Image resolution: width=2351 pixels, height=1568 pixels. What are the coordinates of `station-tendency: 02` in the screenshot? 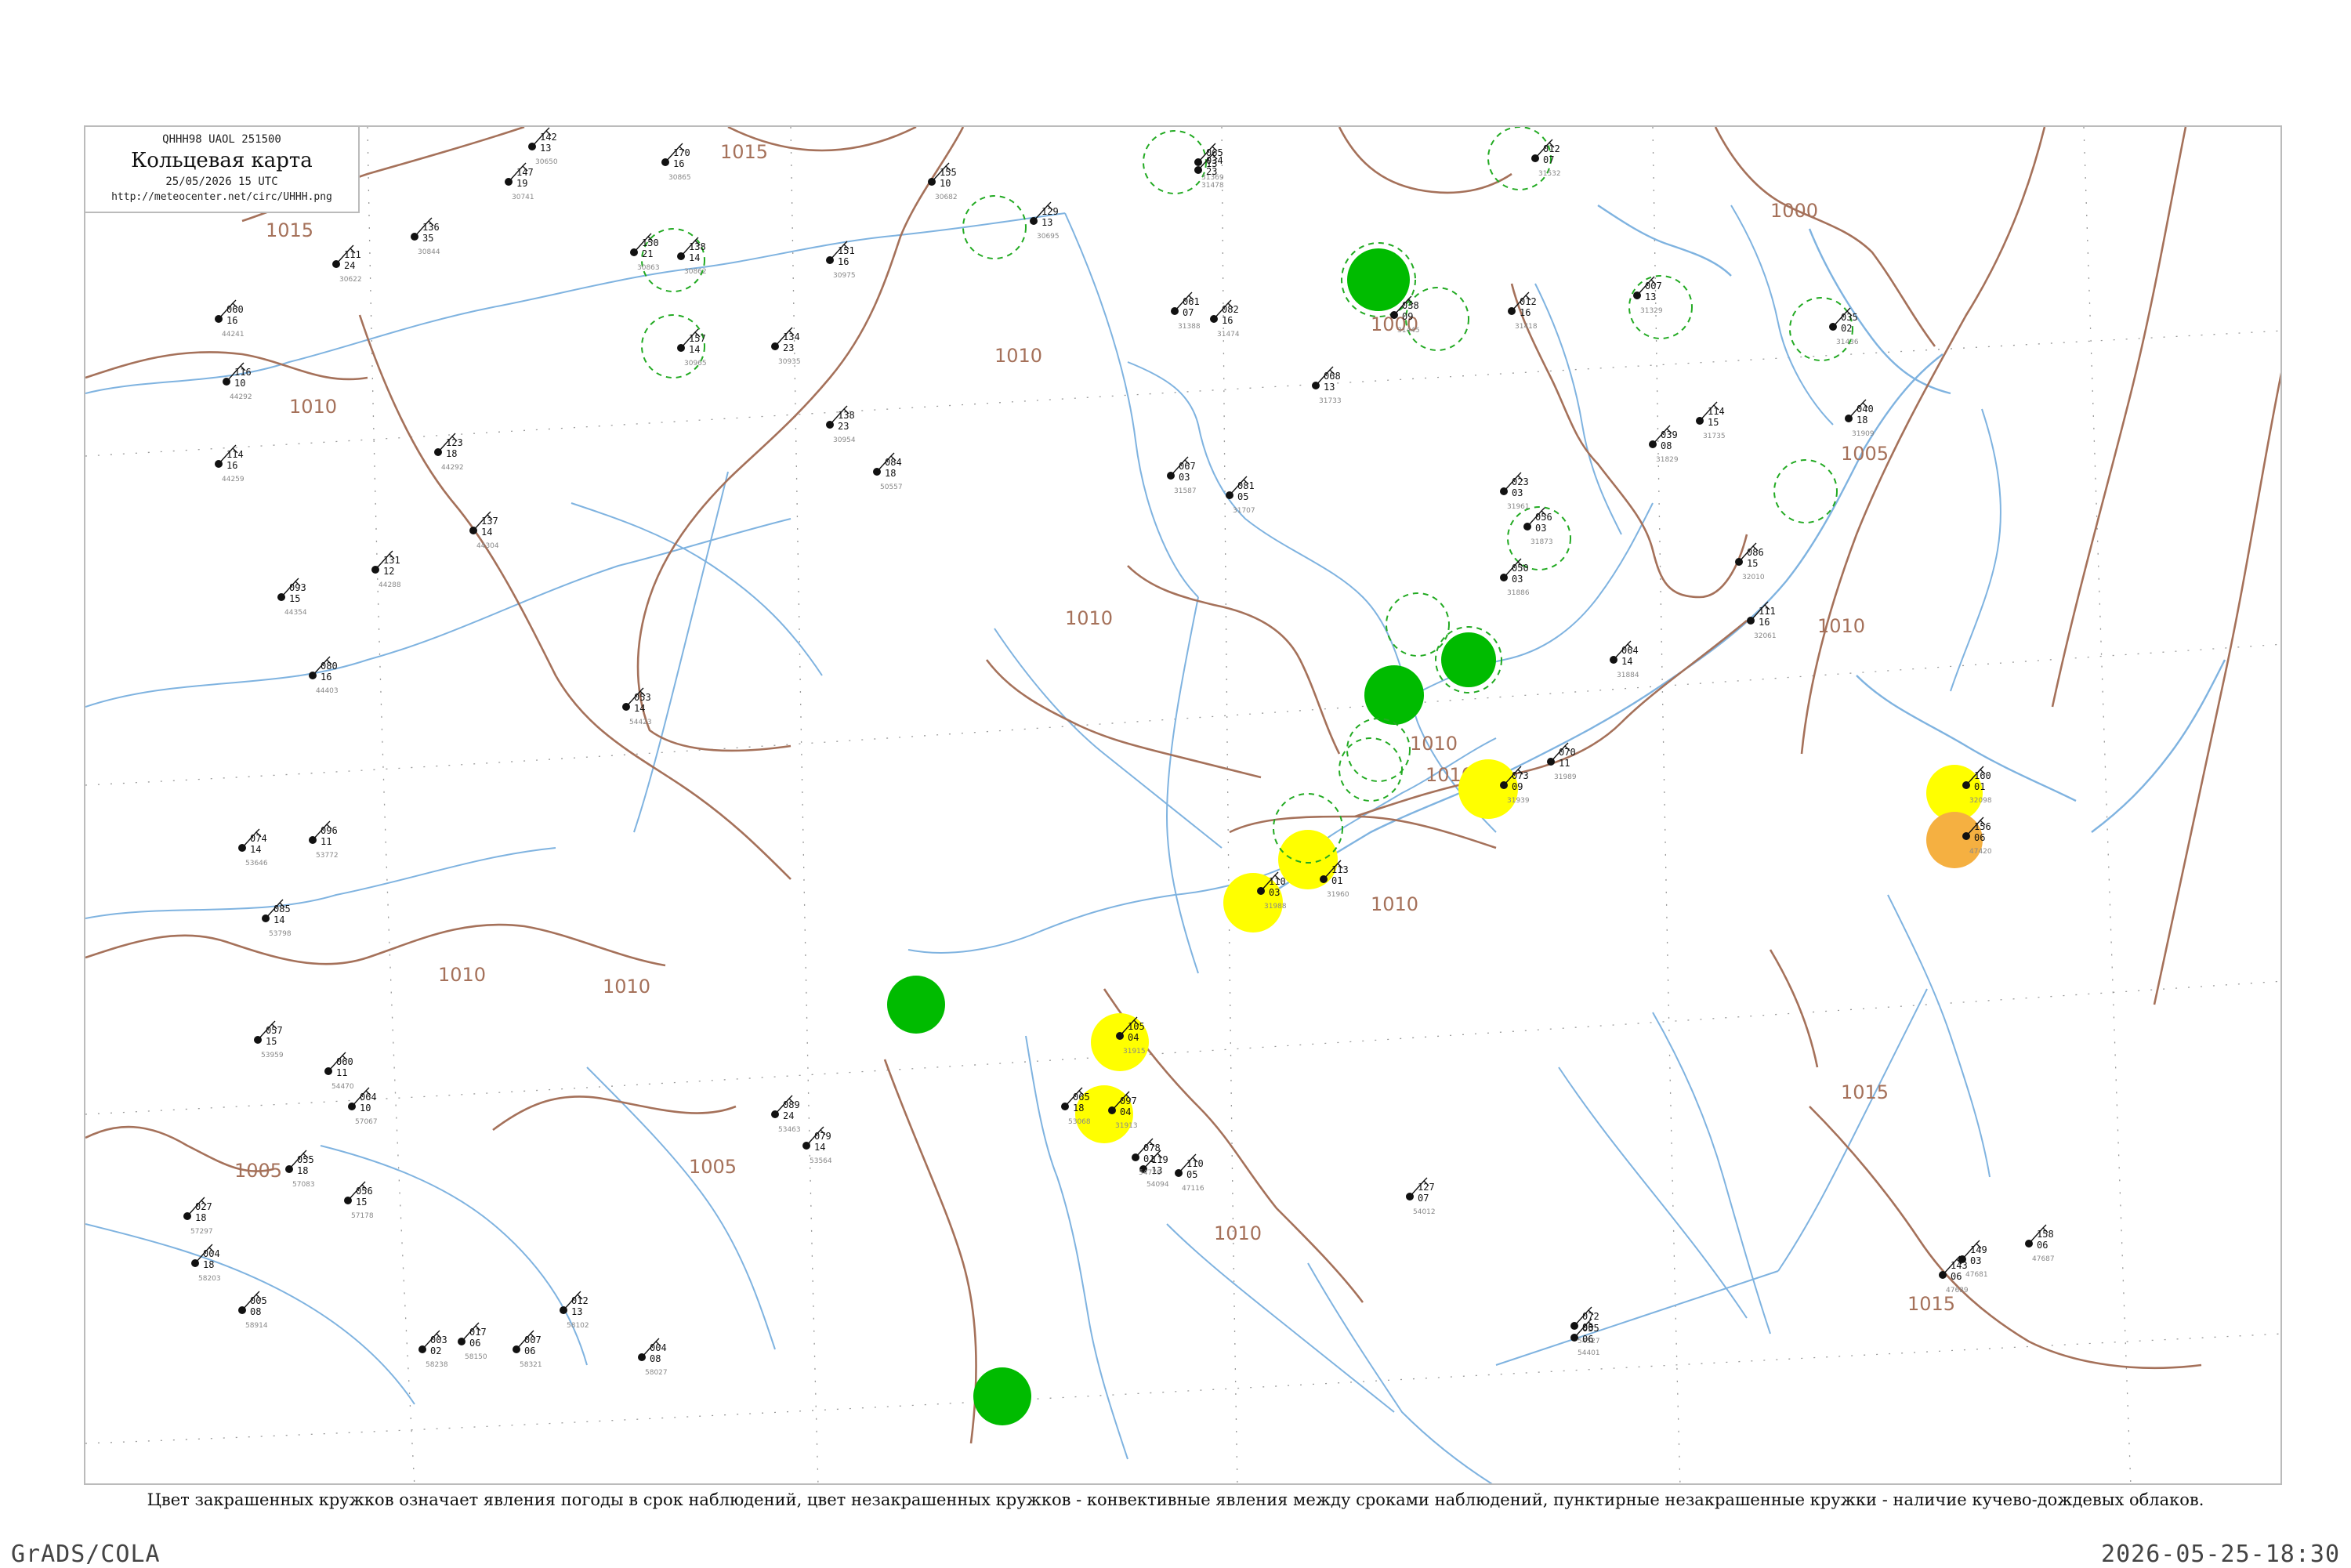 It's located at (435, 1350).